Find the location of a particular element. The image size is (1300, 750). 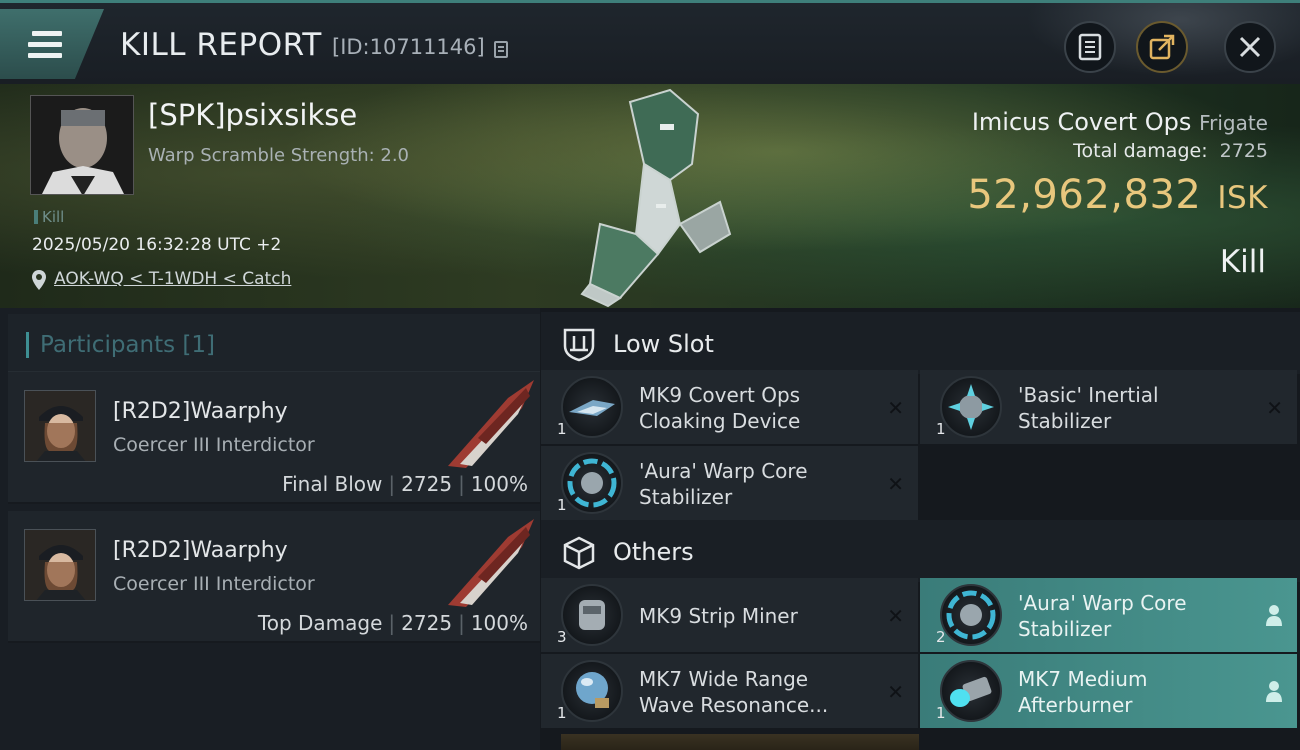

cloaking-device-icon is located at coordinates (592, 407).